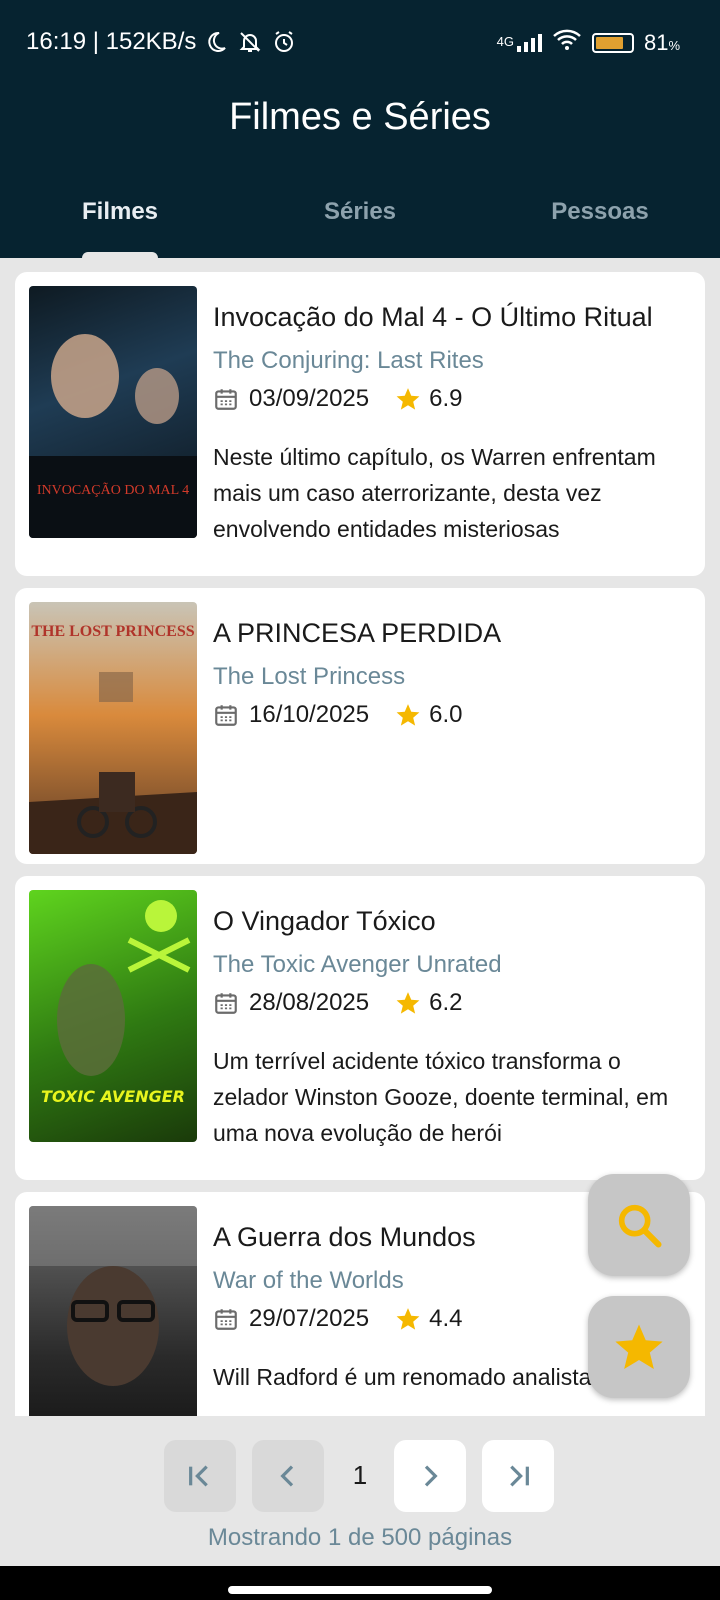 This screenshot has height=1600, width=720. I want to click on pagination-info: Mostrando 1 de 500 páginas, so click(360, 1537).